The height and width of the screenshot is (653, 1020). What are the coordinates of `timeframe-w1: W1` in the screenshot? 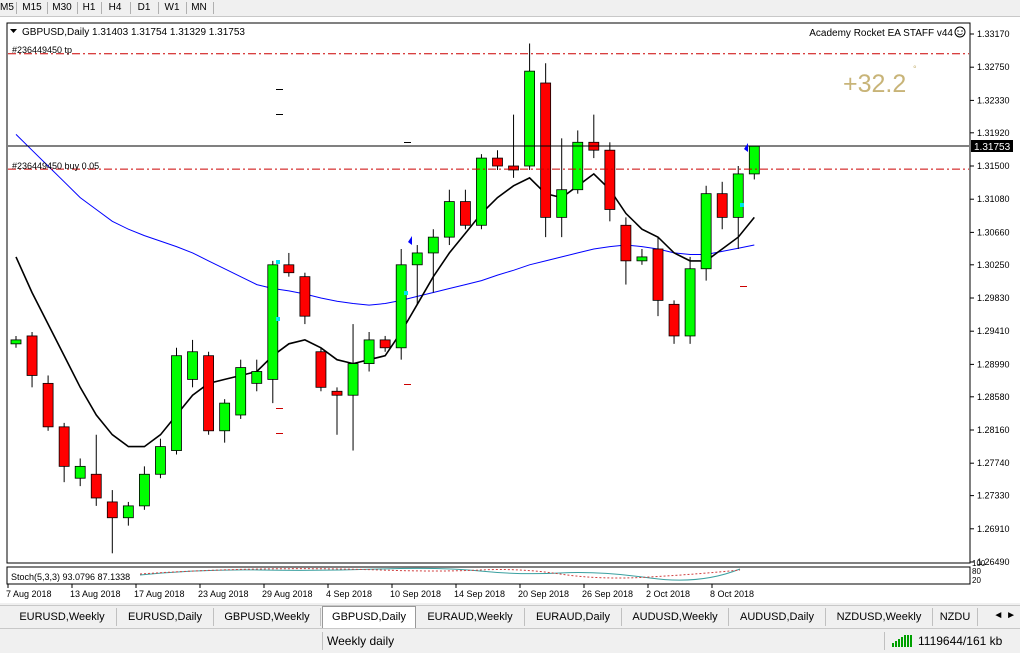 It's located at (172, 8).